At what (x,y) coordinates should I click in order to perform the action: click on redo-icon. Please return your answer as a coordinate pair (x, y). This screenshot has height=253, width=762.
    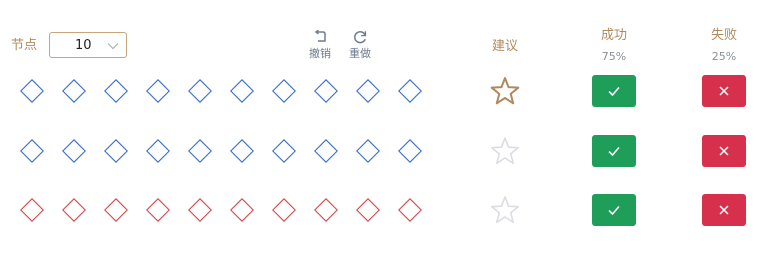
    Looking at the image, I should click on (360, 37).